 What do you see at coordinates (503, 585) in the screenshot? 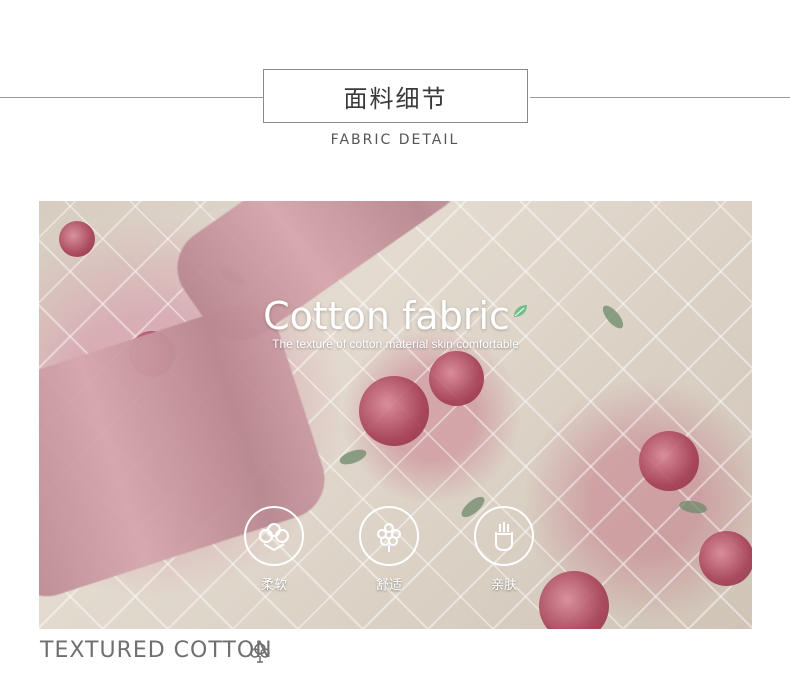
I see `feature-label: 亲肤` at bounding box center [503, 585].